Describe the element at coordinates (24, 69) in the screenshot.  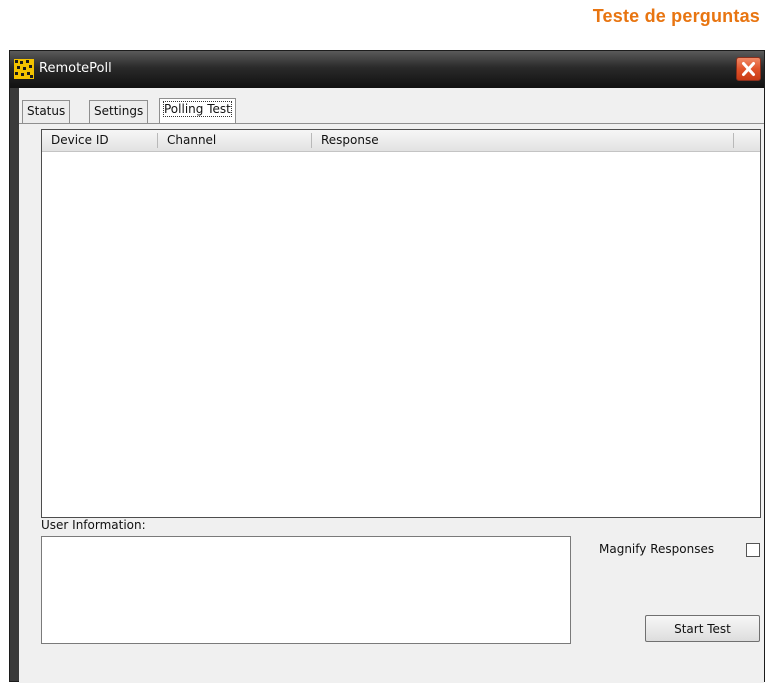
I see `remotepoll-app-icon` at that location.